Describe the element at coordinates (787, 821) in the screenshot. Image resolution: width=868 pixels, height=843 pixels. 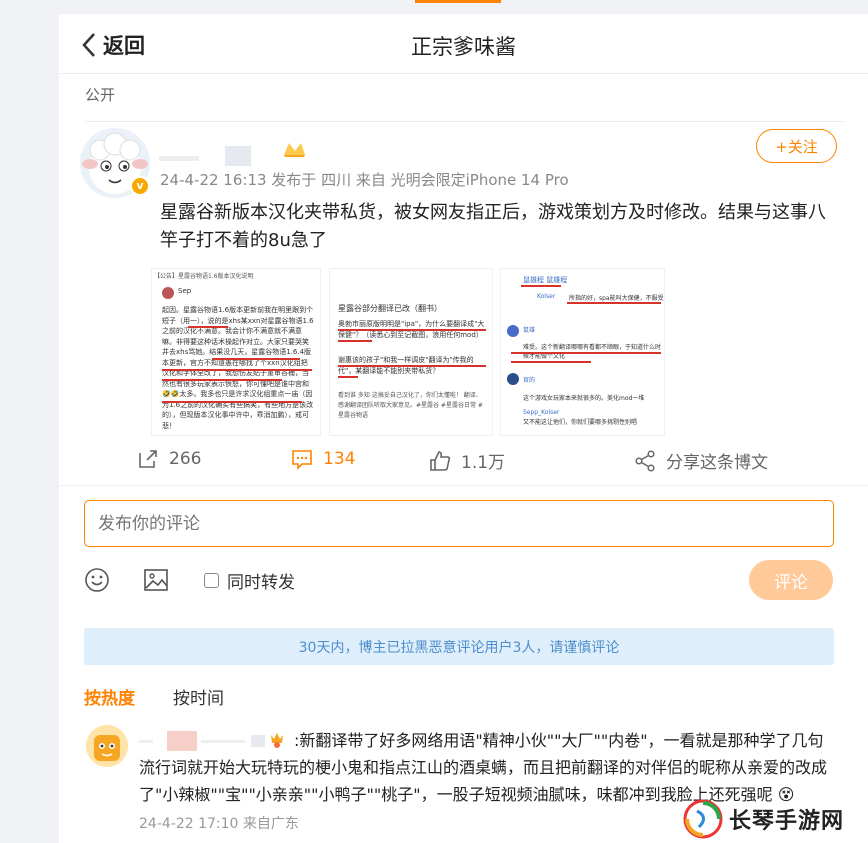
I see `watermark-text: 长琴手游网` at that location.